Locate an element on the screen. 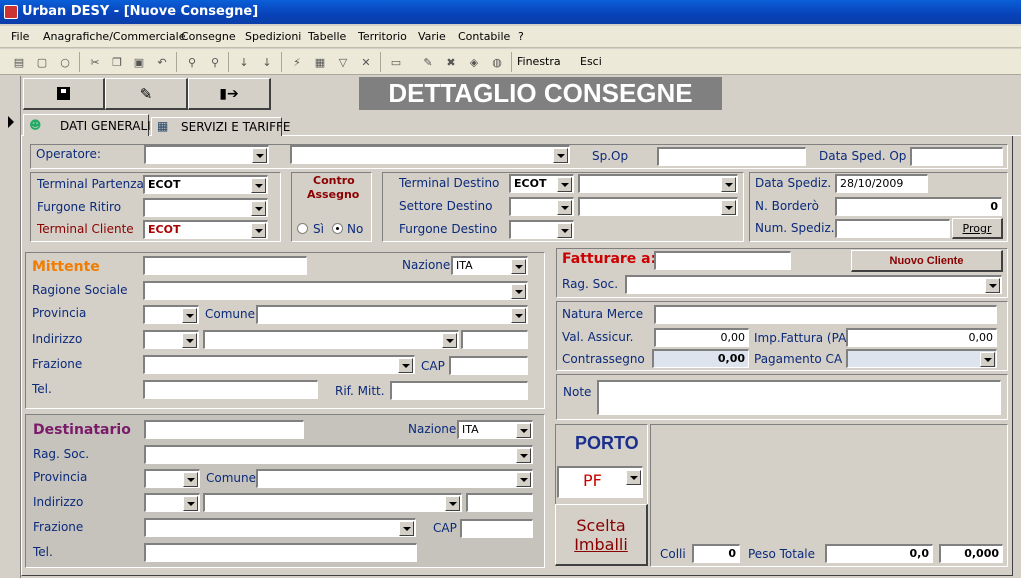 This screenshot has height=578, width=1021. filter-form-icon: ▦ is located at coordinates (320, 62).